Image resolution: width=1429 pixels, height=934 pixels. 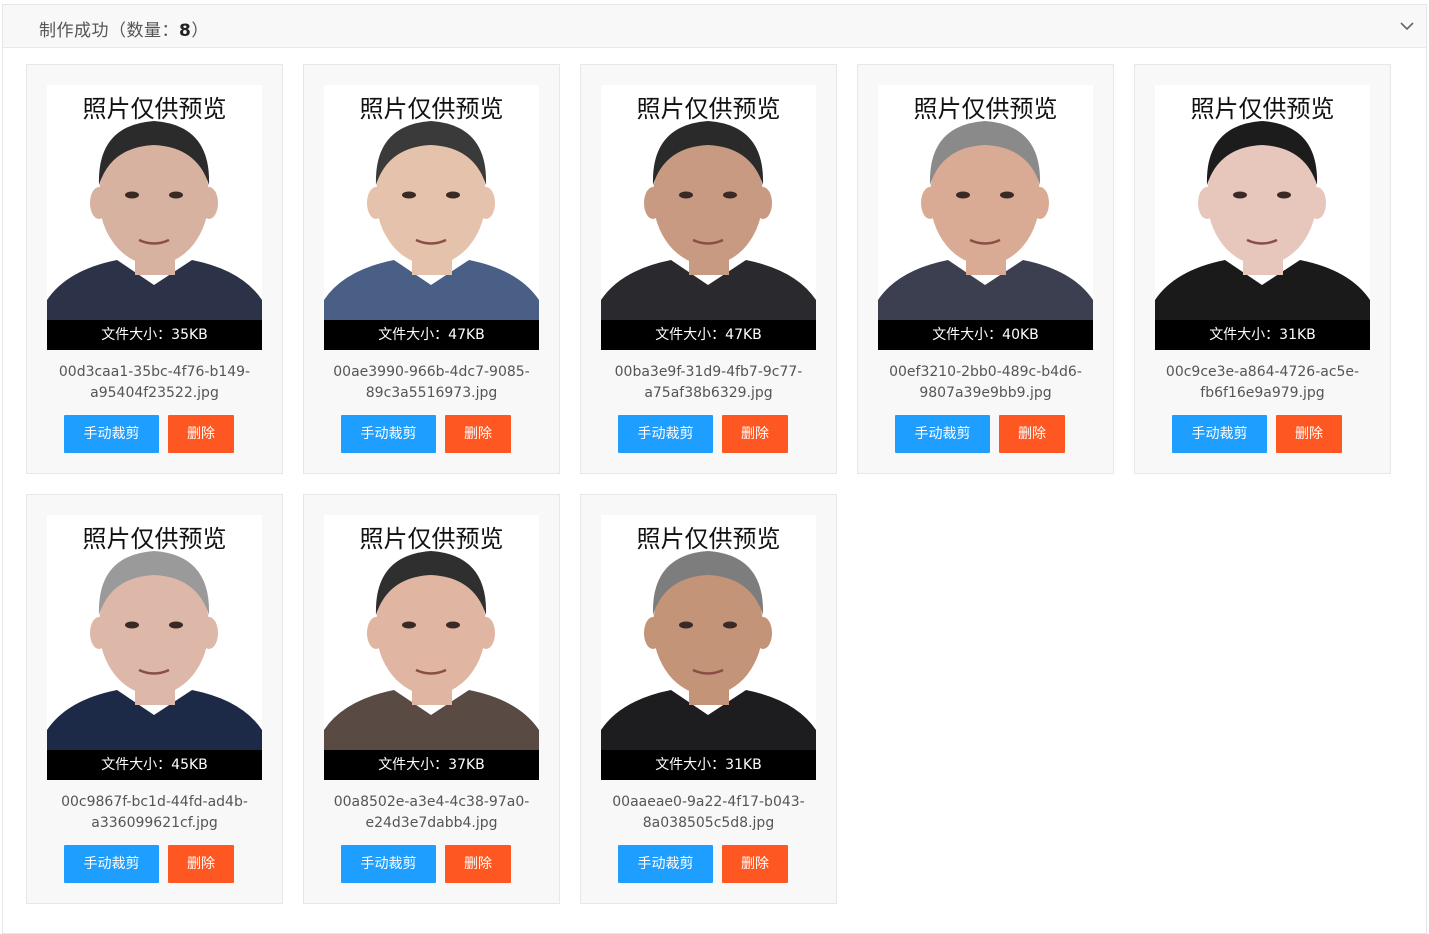 What do you see at coordinates (1262, 372) in the screenshot?
I see `file-name-line-1: 00c9ce3e-a864-4726-ac5e-` at bounding box center [1262, 372].